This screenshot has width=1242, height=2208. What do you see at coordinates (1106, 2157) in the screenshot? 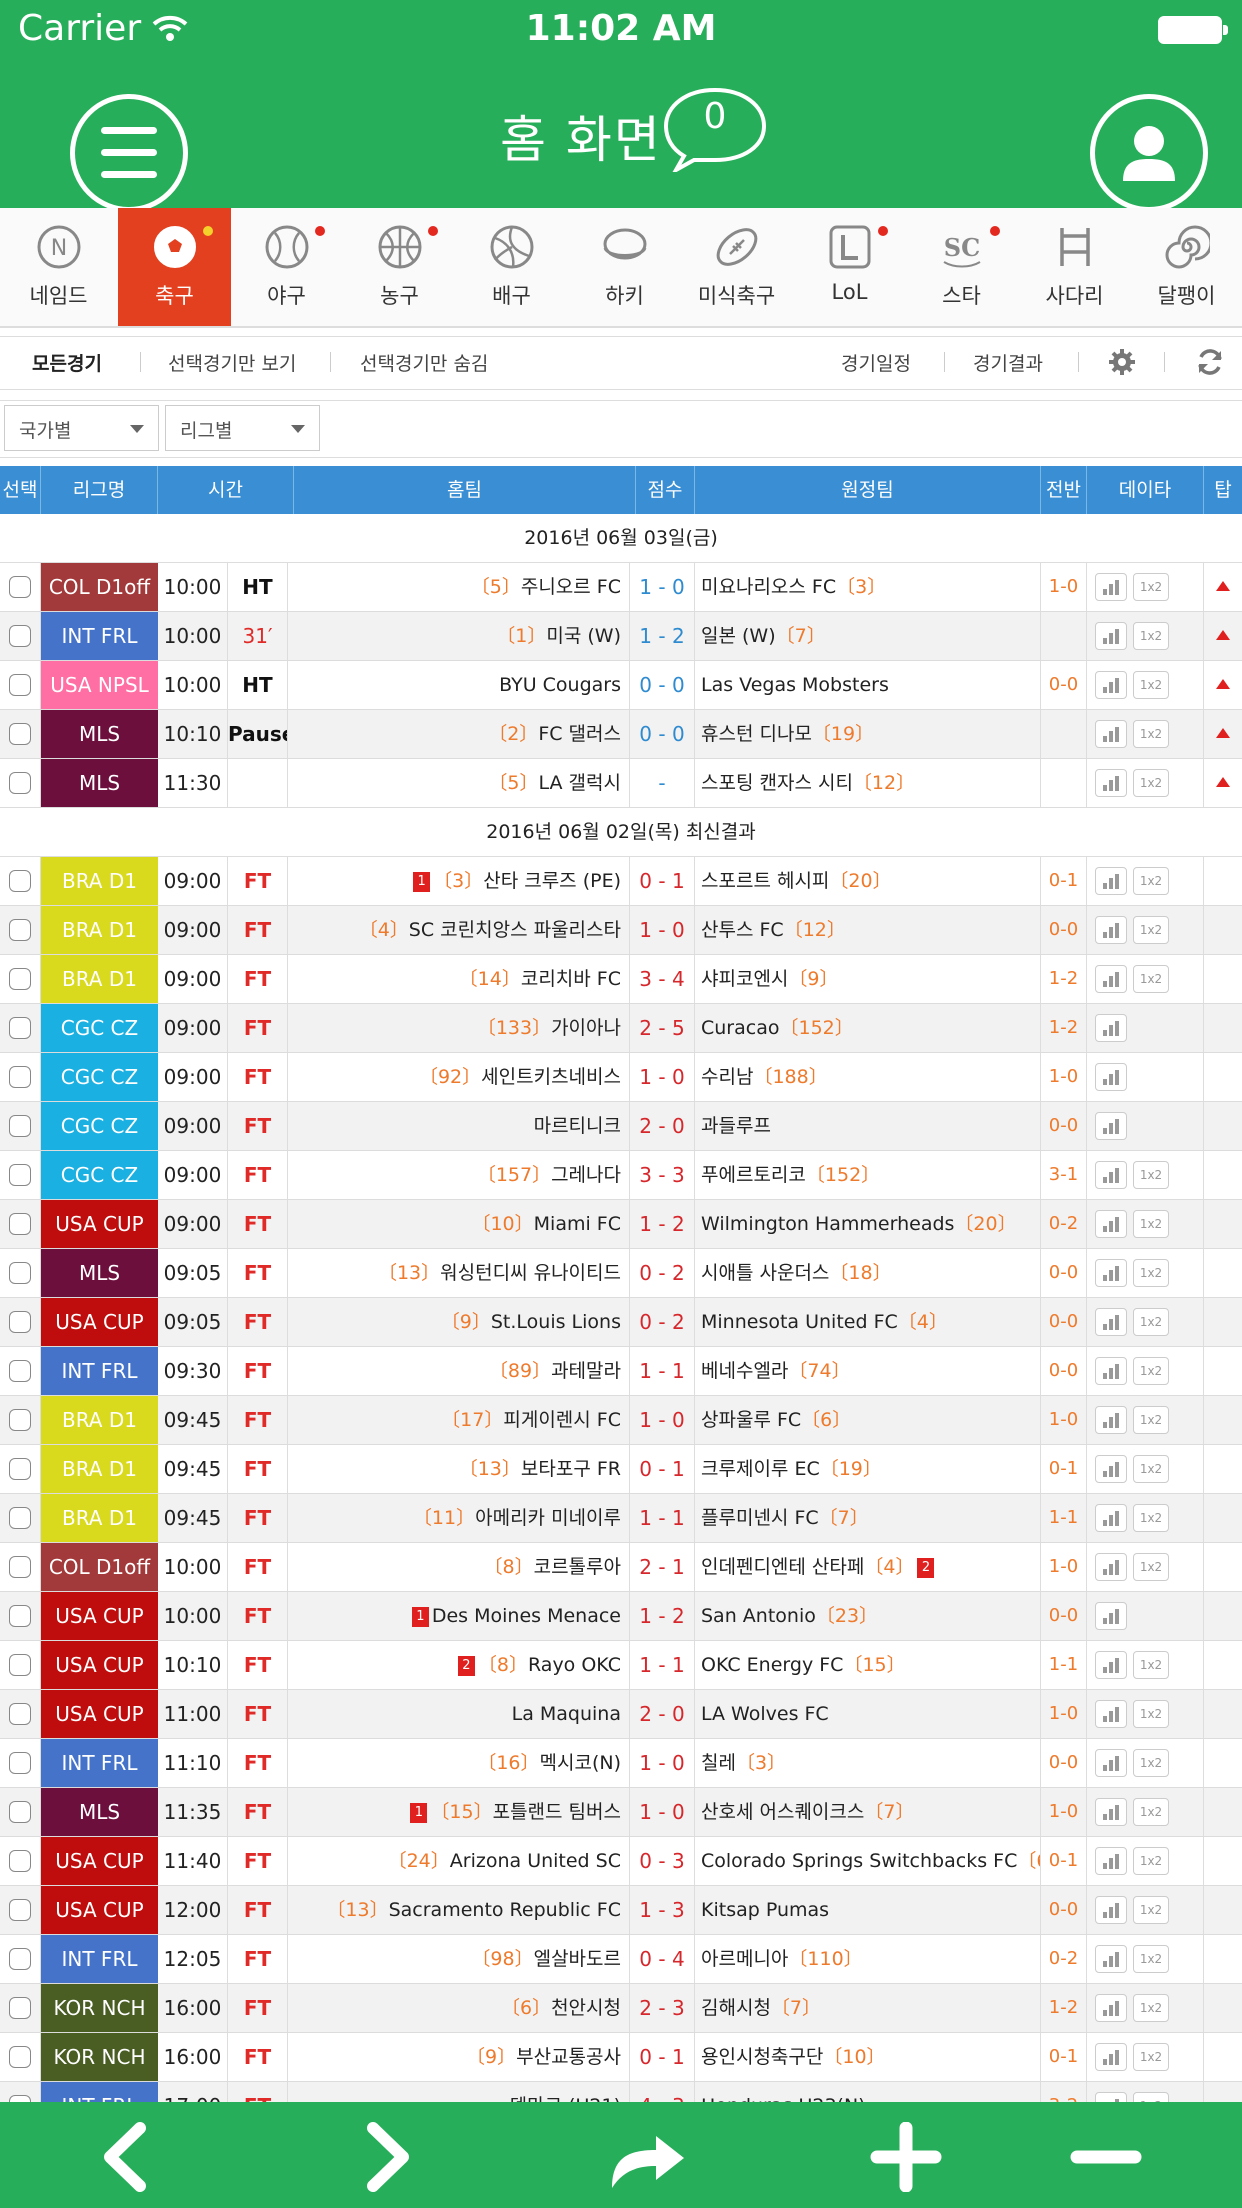
I see `zoom-out-minus-icon` at bounding box center [1106, 2157].